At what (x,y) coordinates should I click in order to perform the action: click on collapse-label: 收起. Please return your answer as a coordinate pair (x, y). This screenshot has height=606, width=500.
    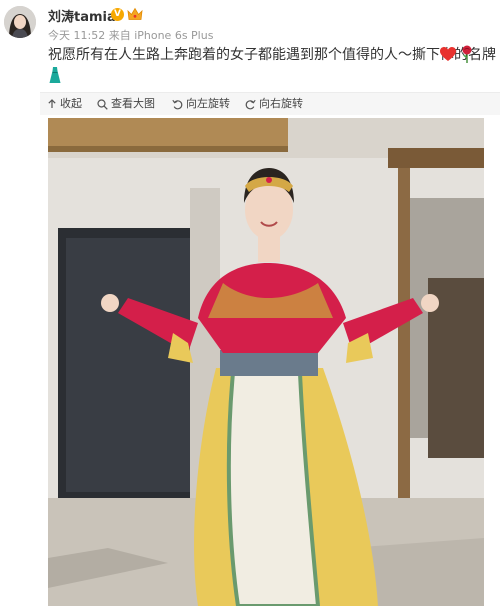
    Looking at the image, I should click on (71, 103).